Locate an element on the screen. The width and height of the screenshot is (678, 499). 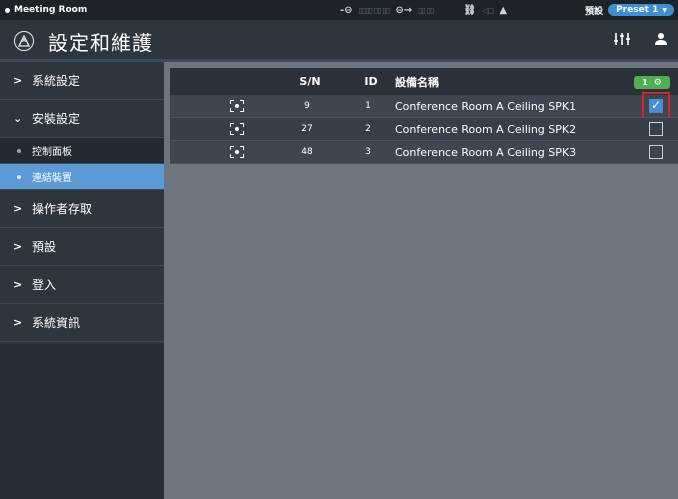
table-header: S/N ID 設備名稱 1 ⚙ is located at coordinates (424, 81).